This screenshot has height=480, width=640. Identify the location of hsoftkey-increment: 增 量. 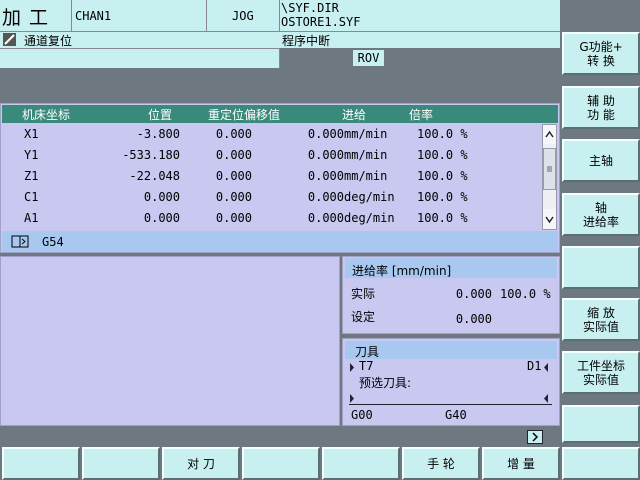
(521, 463).